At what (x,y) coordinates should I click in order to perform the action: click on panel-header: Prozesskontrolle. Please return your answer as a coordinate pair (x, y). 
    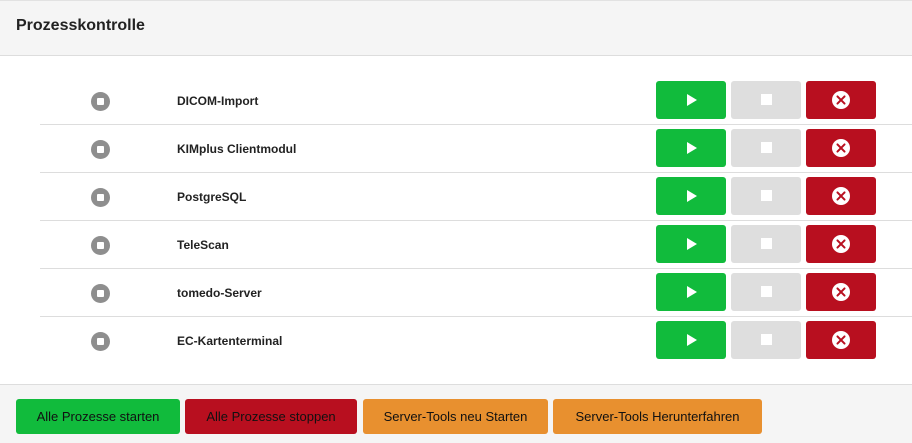
    Looking at the image, I should click on (456, 28).